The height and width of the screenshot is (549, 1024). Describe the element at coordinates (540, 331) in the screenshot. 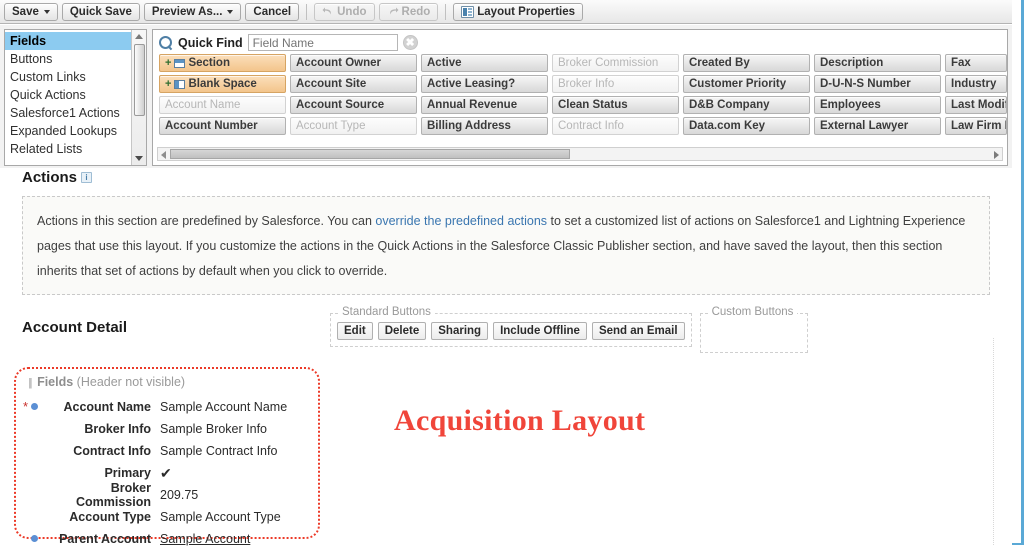

I see `standard-button-include-offline: Include Offline` at that location.